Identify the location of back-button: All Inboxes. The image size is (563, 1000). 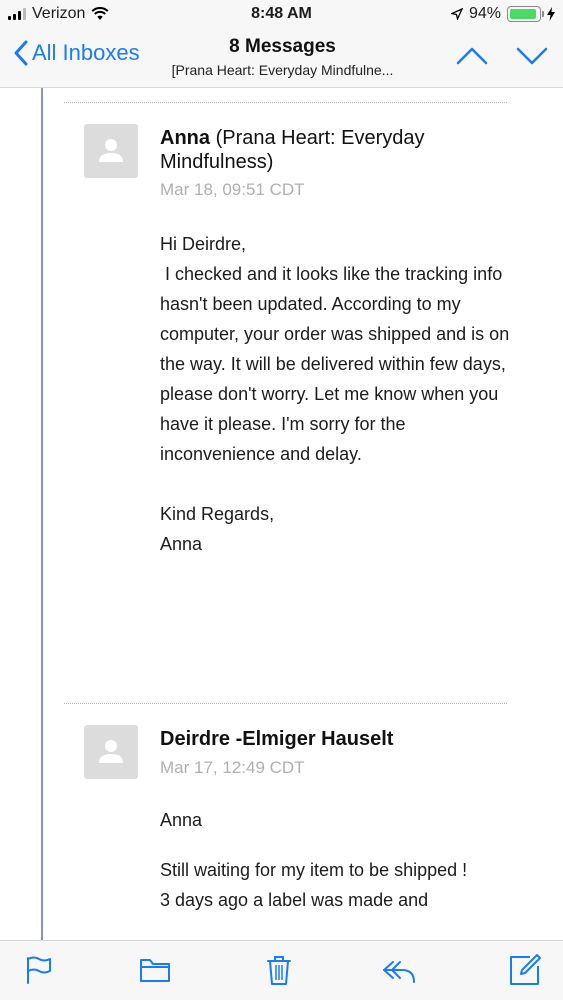
(77, 53).